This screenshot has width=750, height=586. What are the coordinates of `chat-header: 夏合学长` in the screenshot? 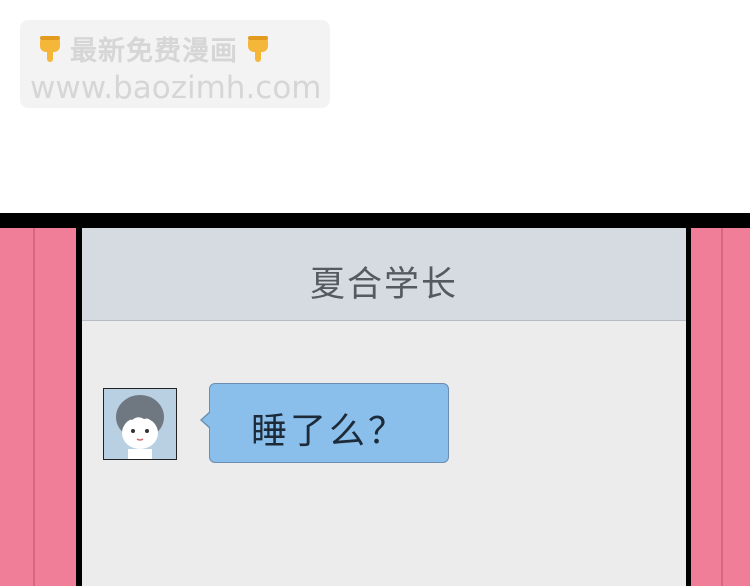 It's located at (384, 274).